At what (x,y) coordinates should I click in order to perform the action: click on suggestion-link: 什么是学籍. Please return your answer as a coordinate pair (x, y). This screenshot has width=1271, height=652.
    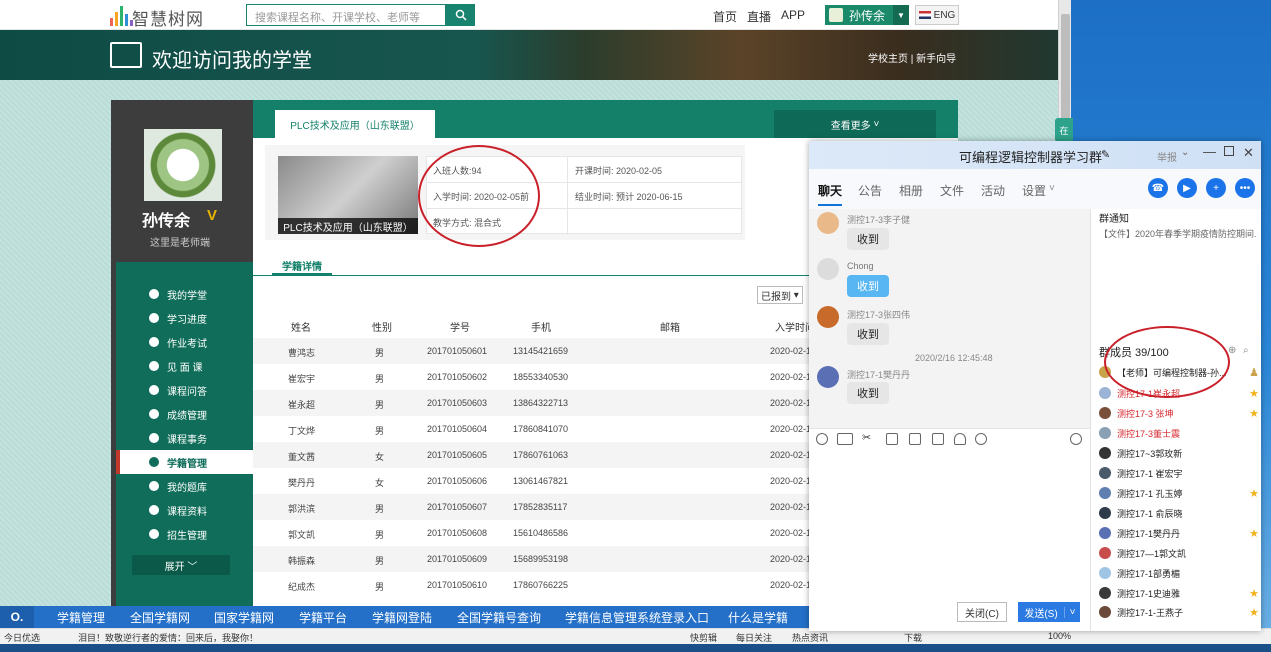
    Looking at the image, I should click on (758, 617).